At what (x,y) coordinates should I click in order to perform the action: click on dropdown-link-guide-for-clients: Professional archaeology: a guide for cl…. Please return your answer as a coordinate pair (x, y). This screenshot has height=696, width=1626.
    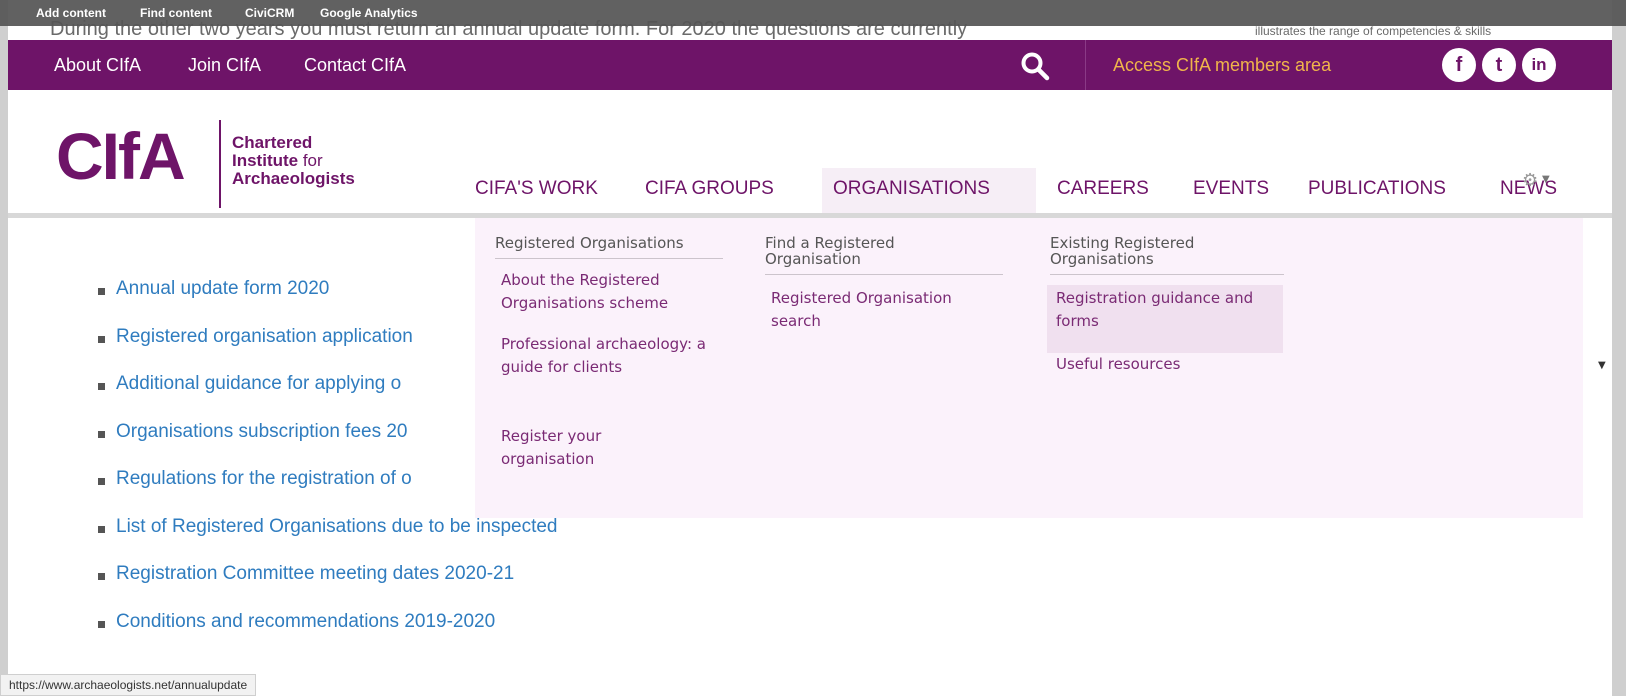
    Looking at the image, I should click on (616, 356).